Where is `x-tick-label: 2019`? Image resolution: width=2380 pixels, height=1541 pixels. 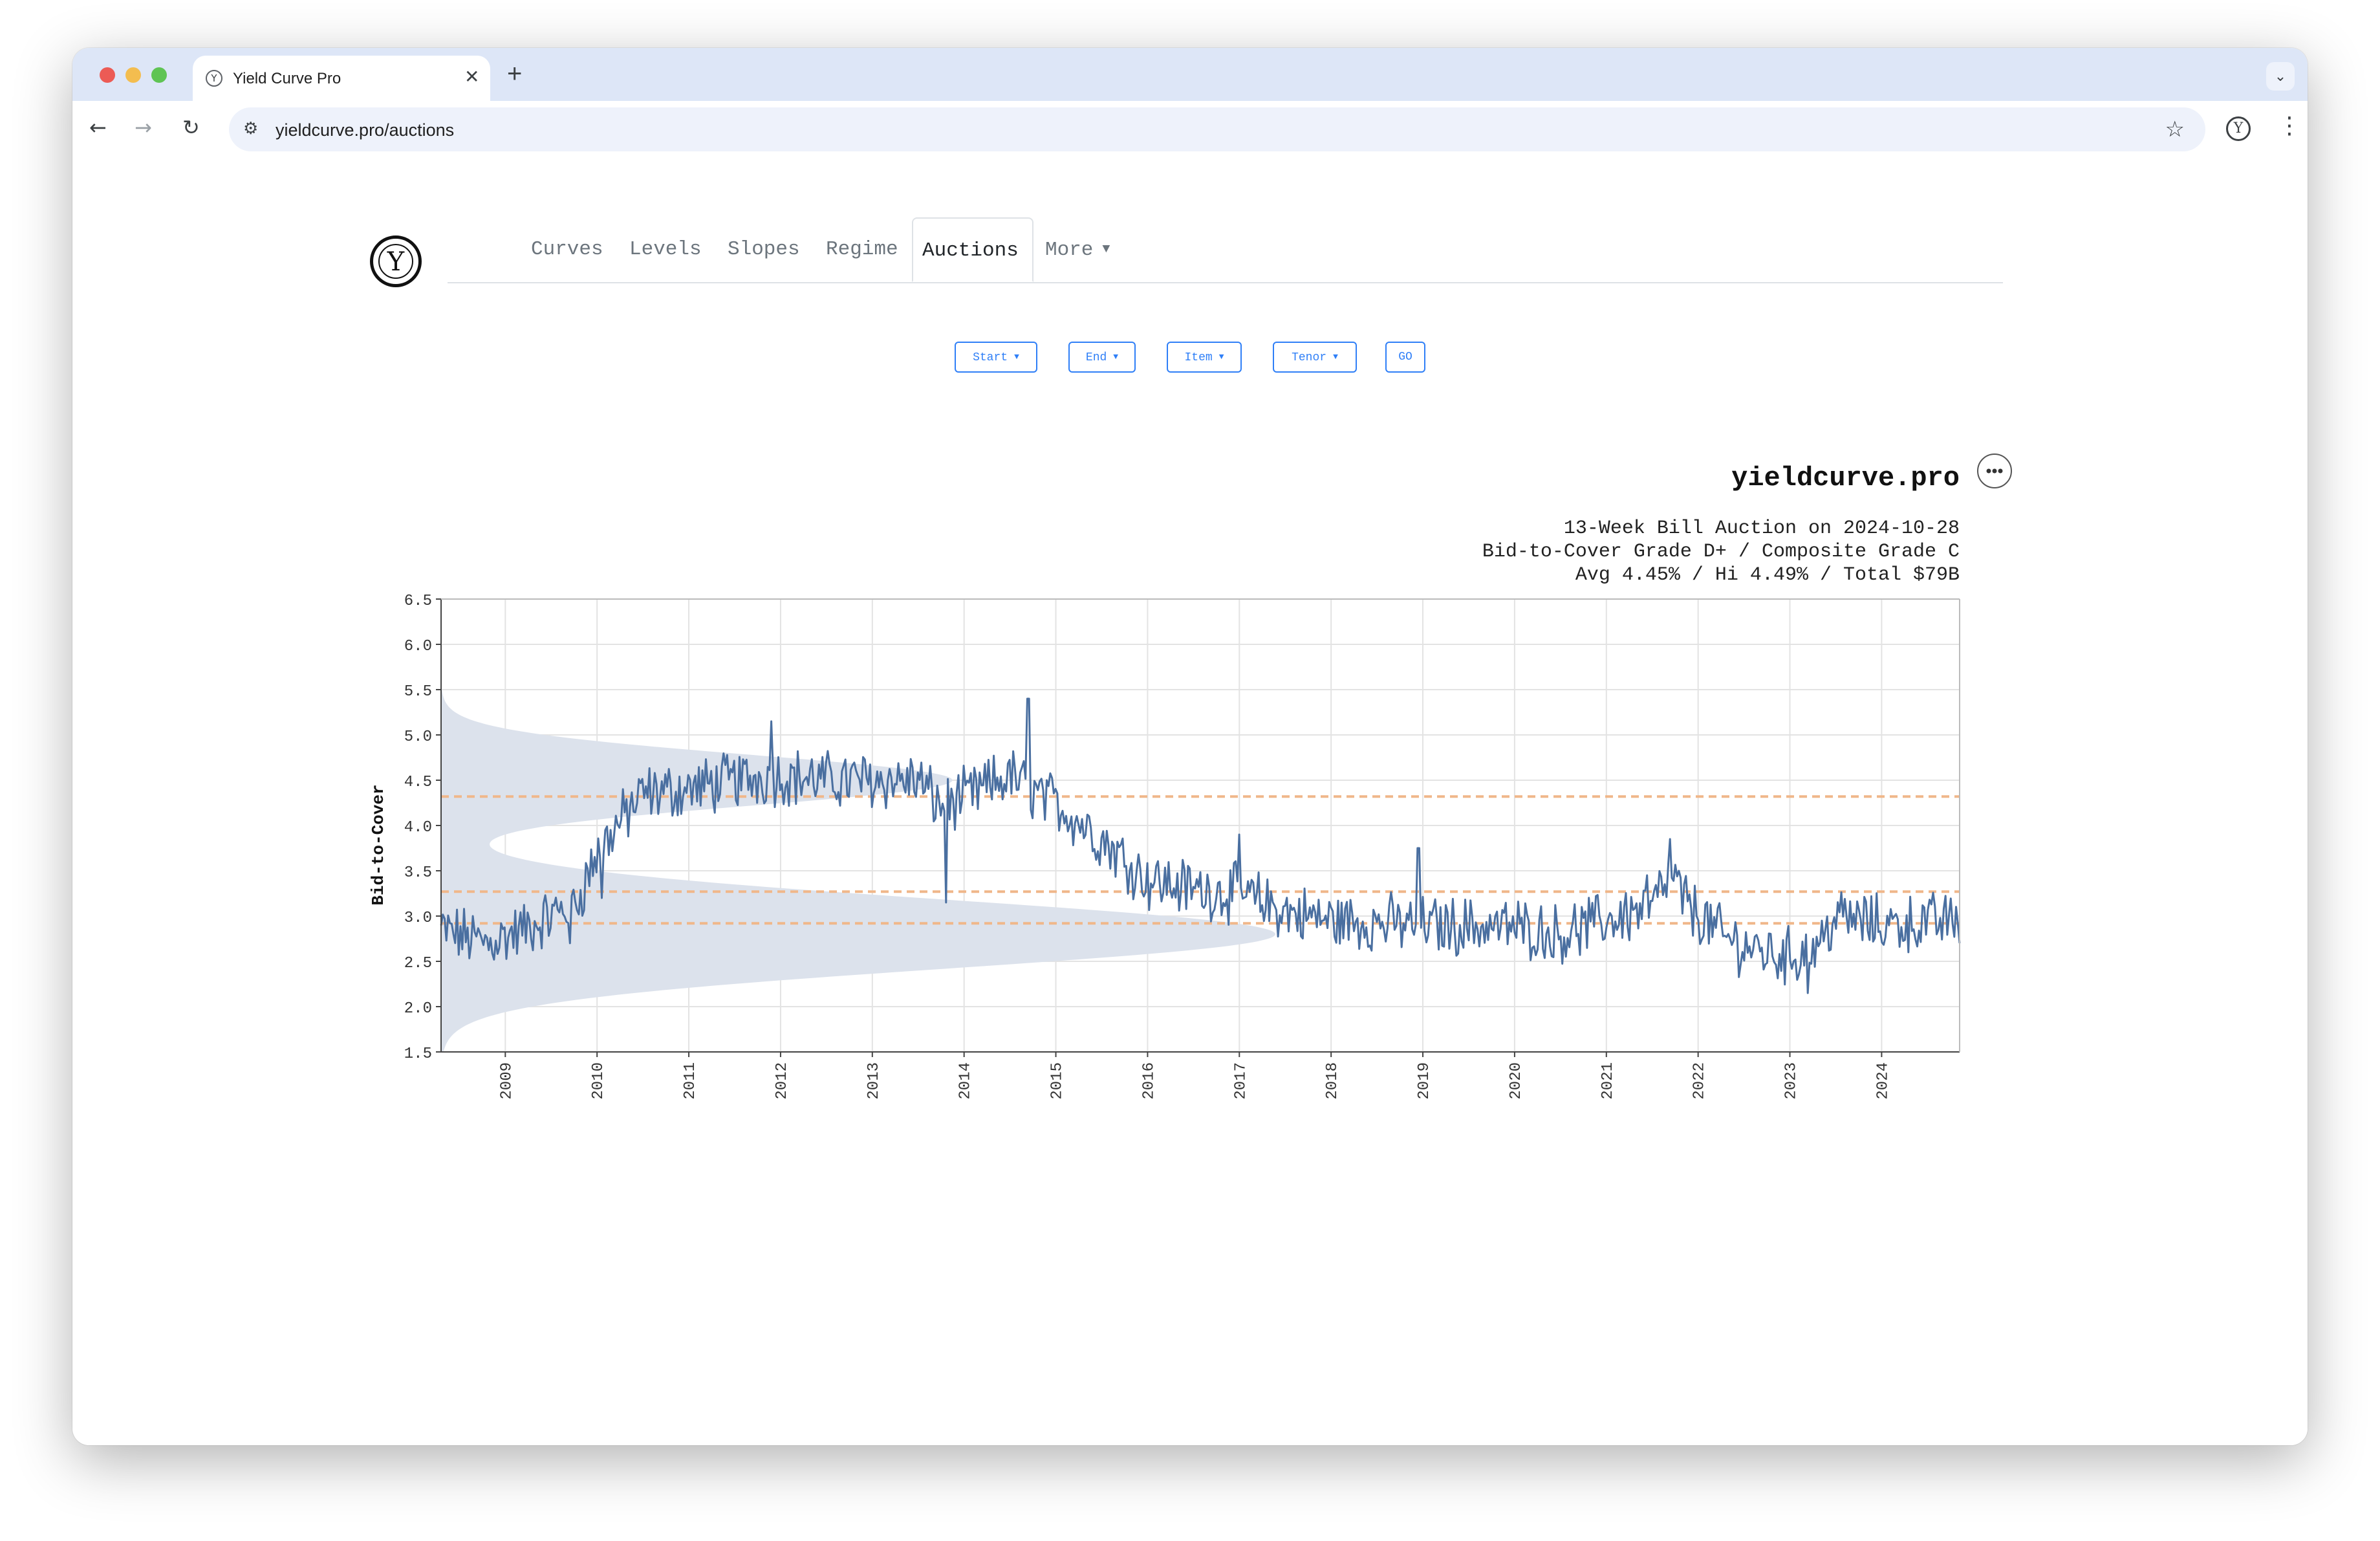
x-tick-label: 2019 is located at coordinates (1424, 1081).